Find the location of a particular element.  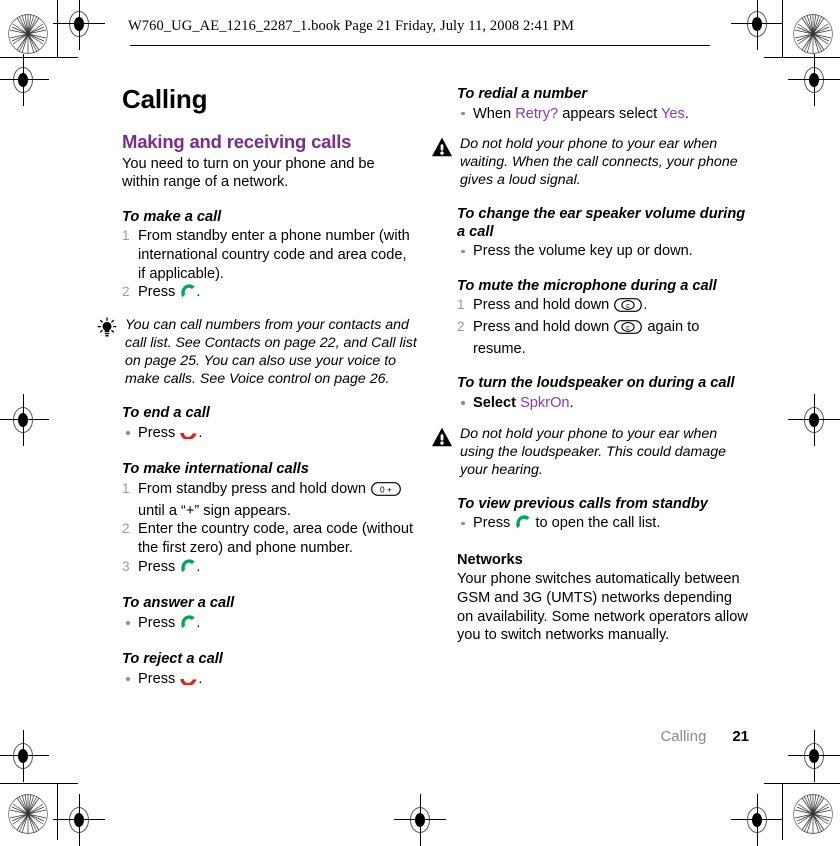

task-international-calls-title: To make international calls is located at coordinates (215, 469).